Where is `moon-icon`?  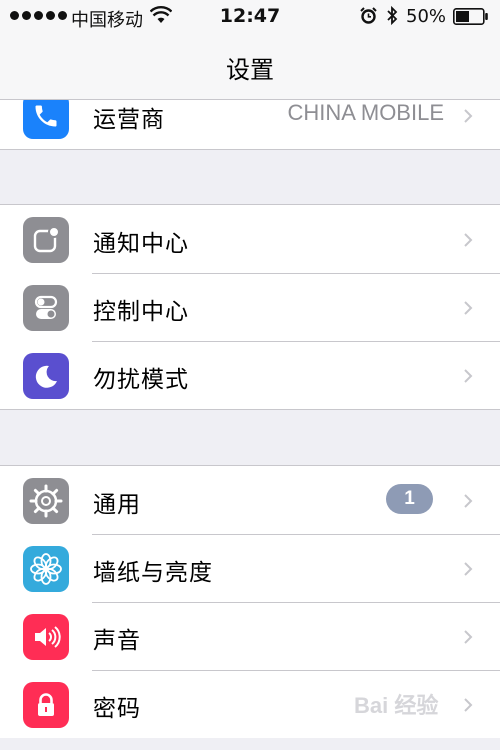 moon-icon is located at coordinates (46, 376).